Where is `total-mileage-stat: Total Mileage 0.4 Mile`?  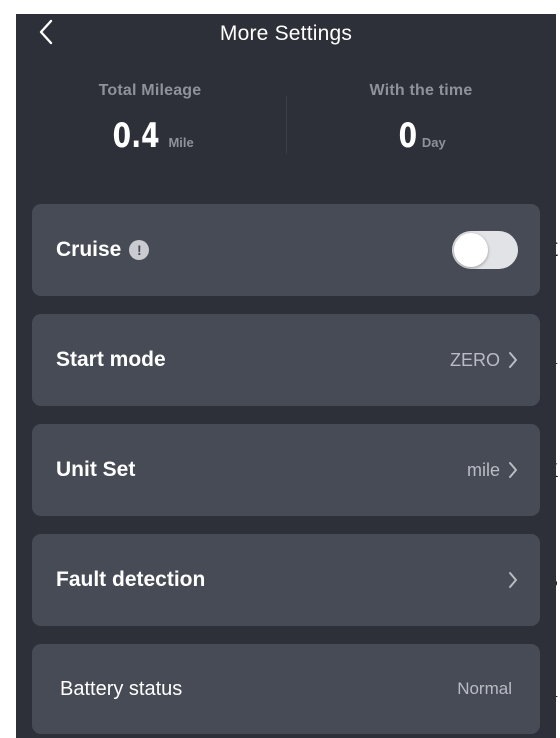
total-mileage-stat: Total Mileage 0.4 Mile is located at coordinates (150, 119).